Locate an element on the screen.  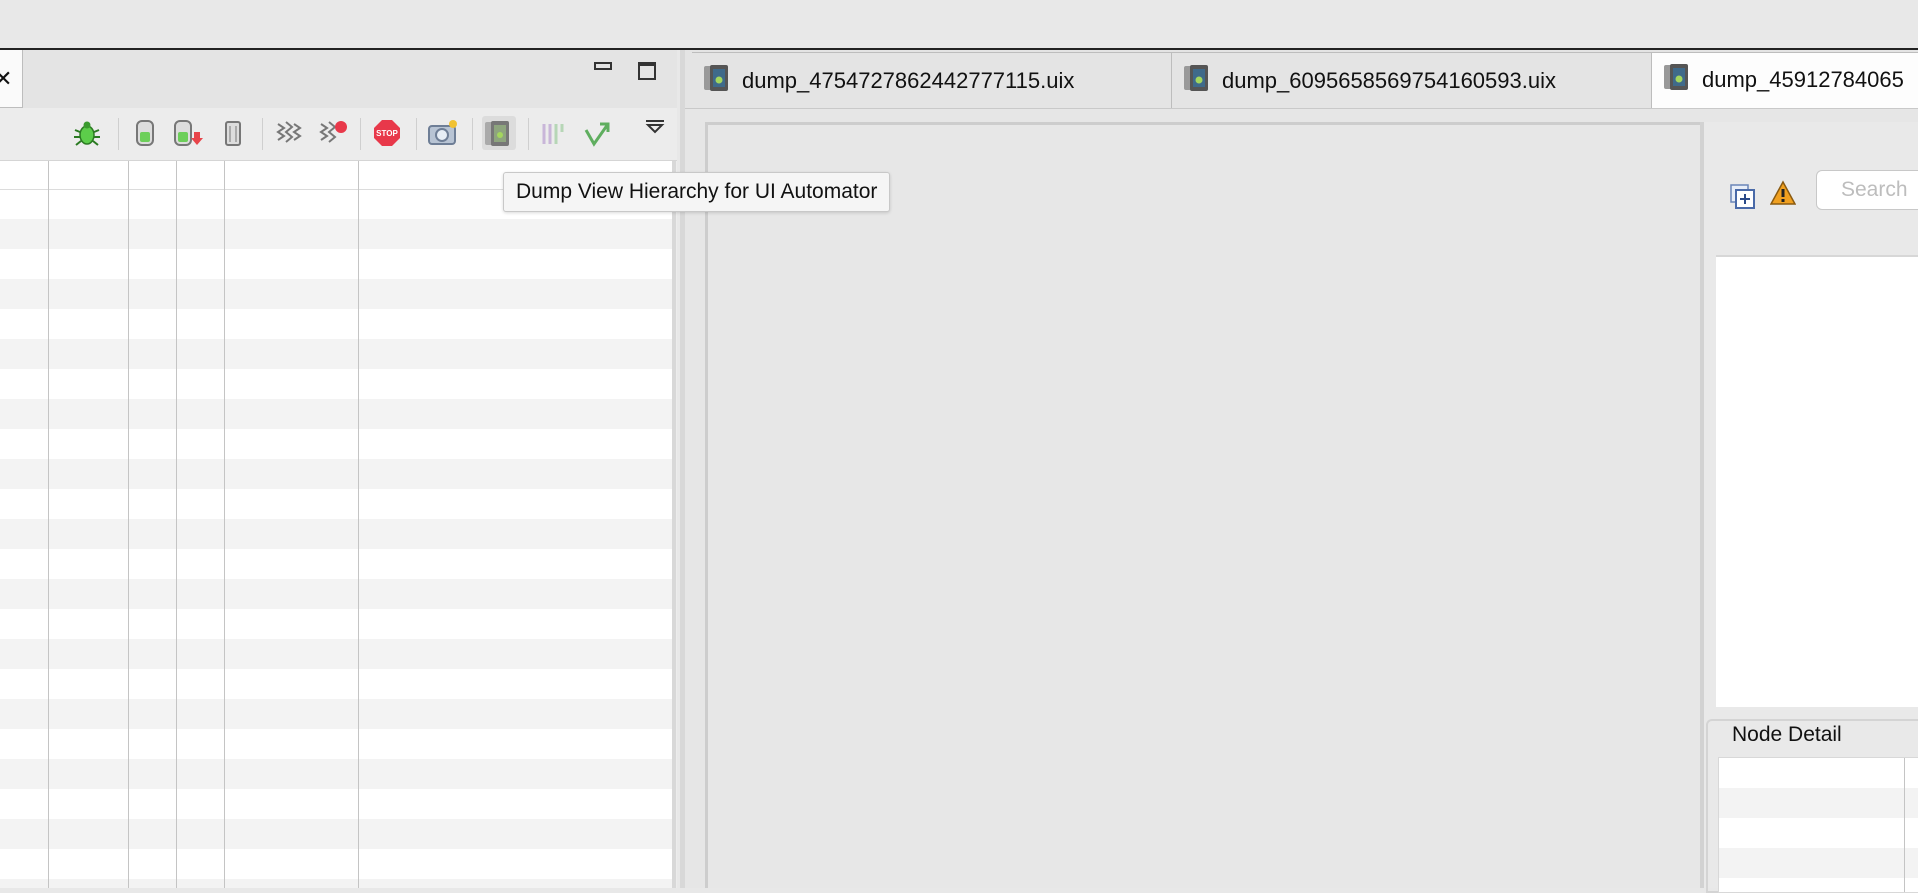
devices-view-tabbar: ✕ is located at coordinates (338, 79).